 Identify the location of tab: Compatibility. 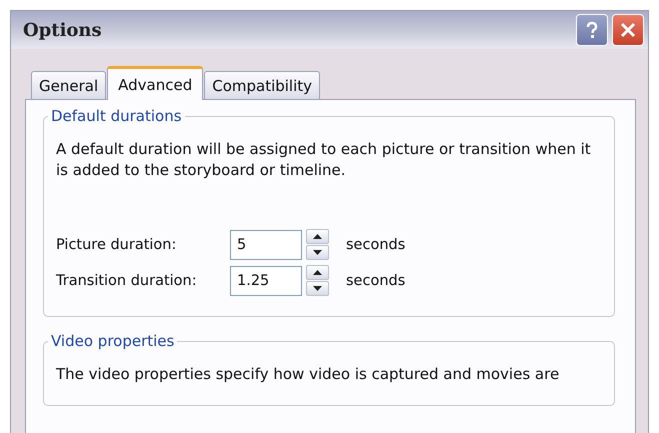
(262, 85).